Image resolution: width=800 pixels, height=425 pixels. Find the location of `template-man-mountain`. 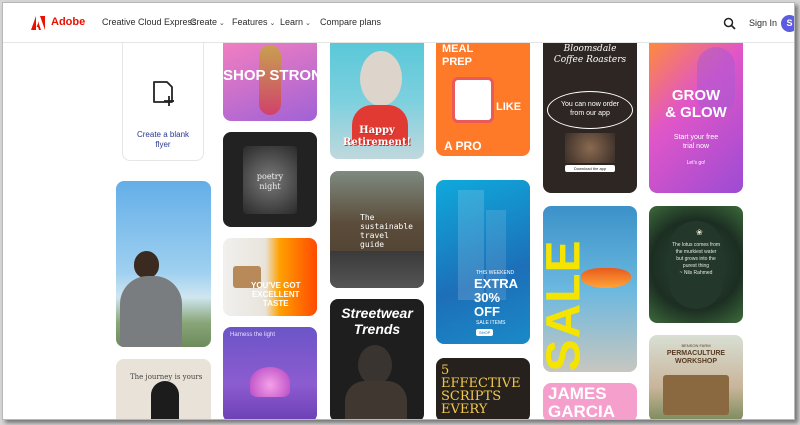

template-man-mountain is located at coordinates (163, 264).